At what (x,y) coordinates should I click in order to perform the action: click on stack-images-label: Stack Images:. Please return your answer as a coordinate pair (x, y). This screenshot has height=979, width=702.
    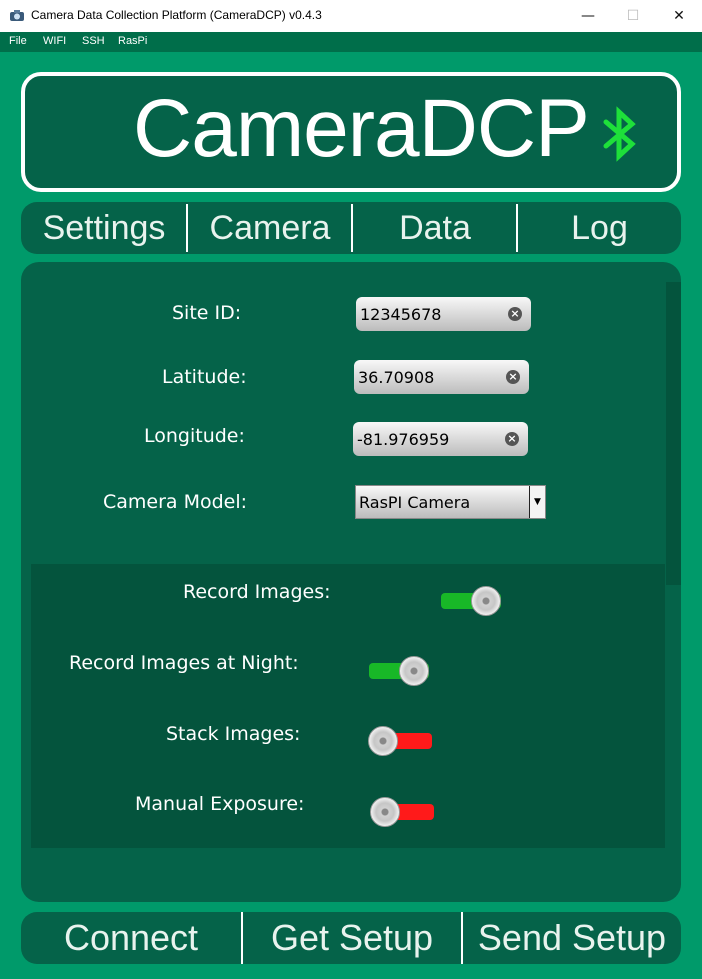
    Looking at the image, I should click on (233, 734).